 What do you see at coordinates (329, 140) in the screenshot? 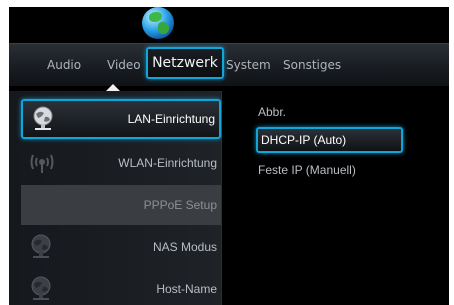
I see `option-dhcp-auto: DHCP-IP (Auto)` at bounding box center [329, 140].